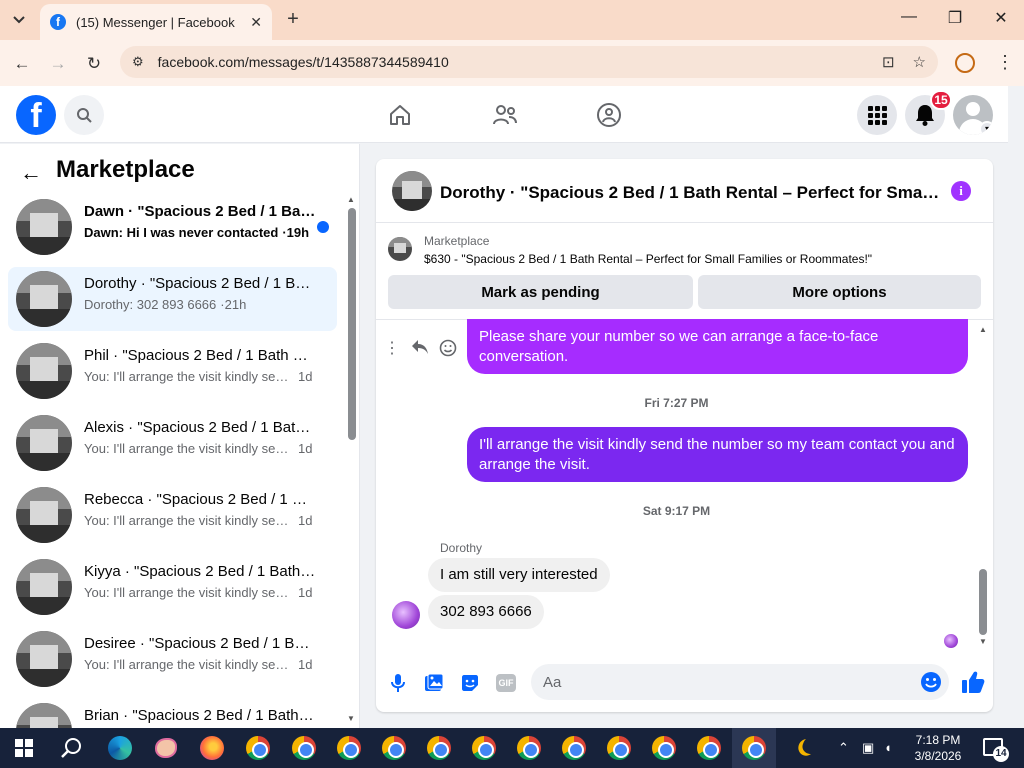  Describe the element at coordinates (938, 756) in the screenshot. I see `clock-date: 3/8/2026` at that location.